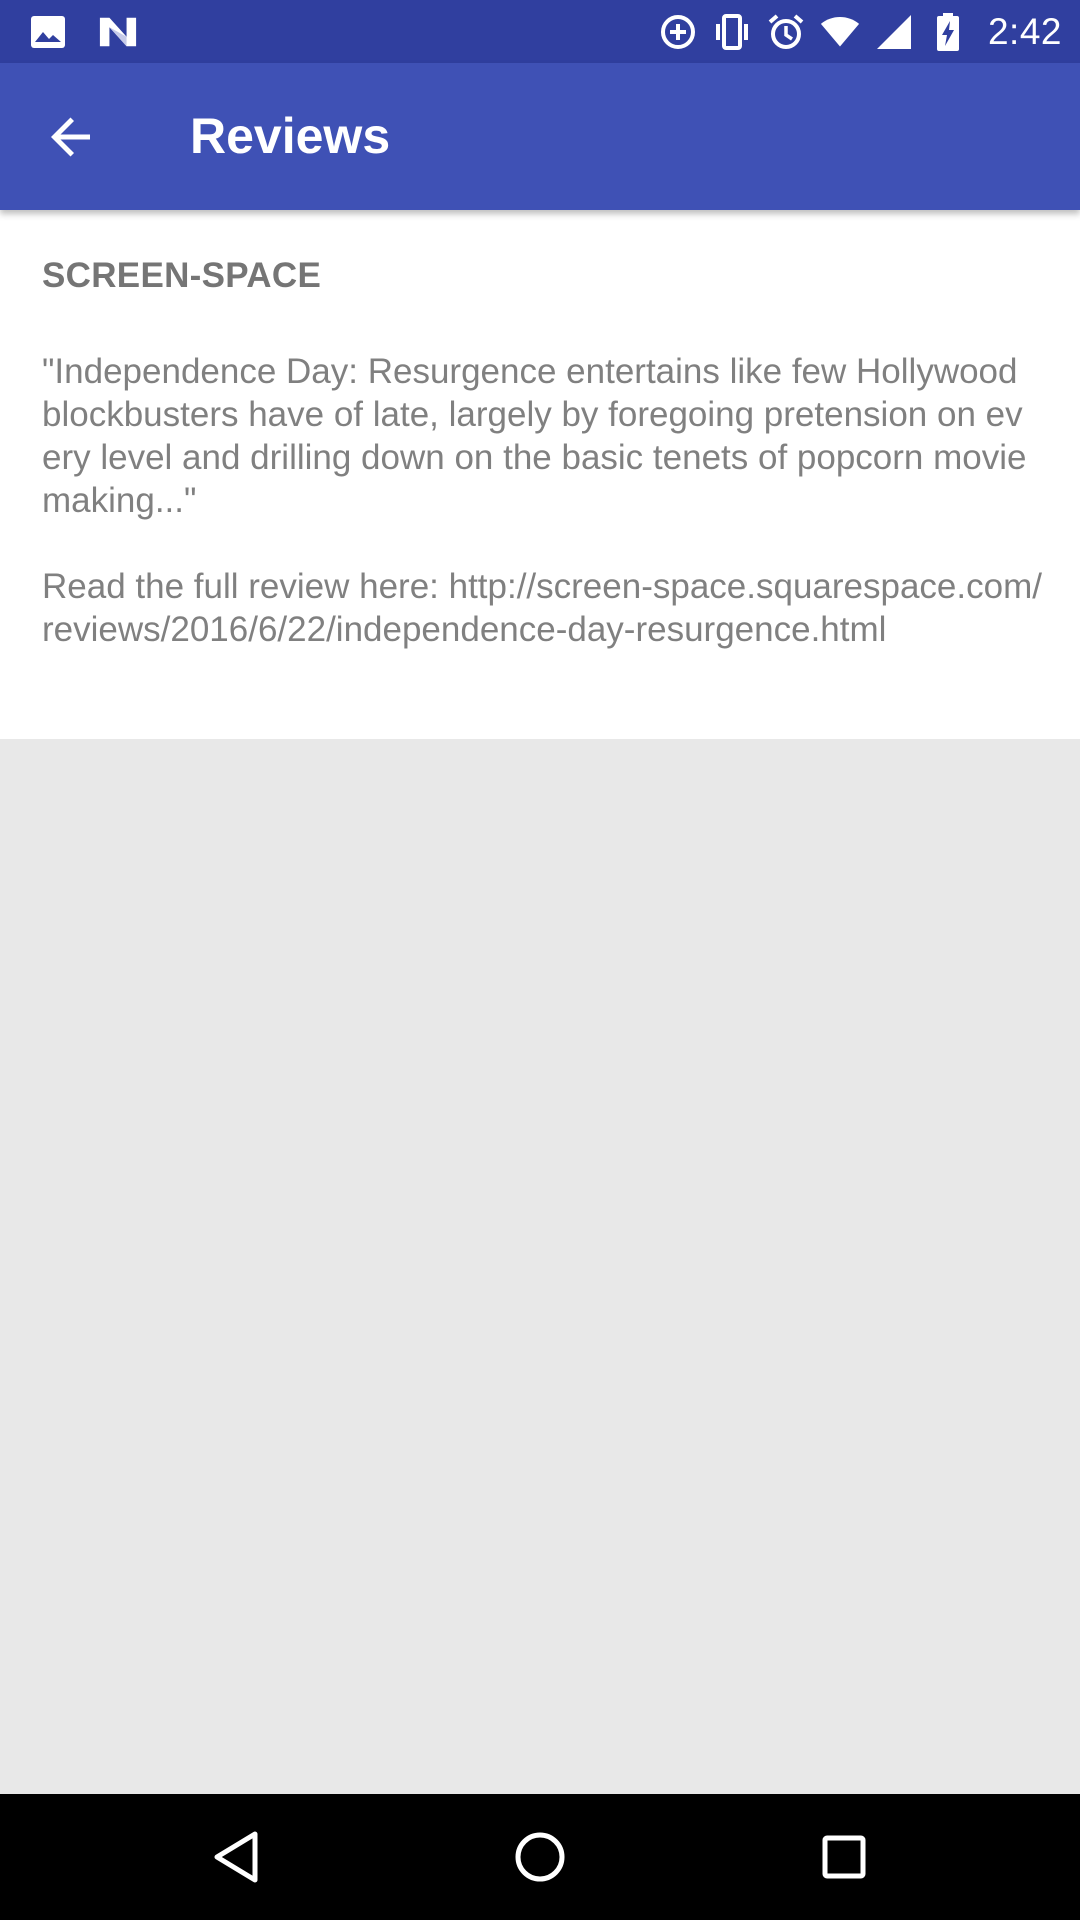 The width and height of the screenshot is (1080, 1920). I want to click on triangle-back-icon, so click(236, 1857).